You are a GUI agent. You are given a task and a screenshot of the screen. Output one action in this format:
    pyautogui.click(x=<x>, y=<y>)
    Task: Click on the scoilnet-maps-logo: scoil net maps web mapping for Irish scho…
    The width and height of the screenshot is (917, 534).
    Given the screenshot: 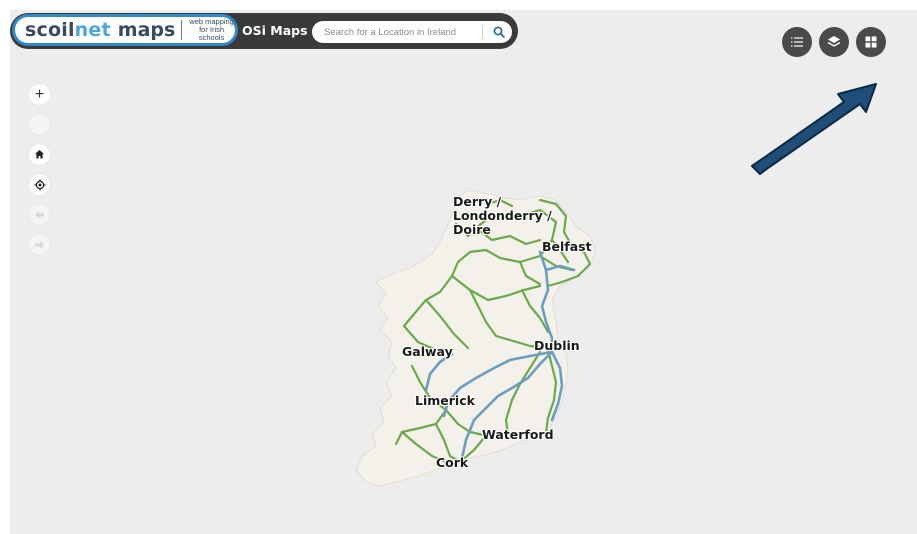 What is the action you would take?
    pyautogui.click(x=125, y=30)
    